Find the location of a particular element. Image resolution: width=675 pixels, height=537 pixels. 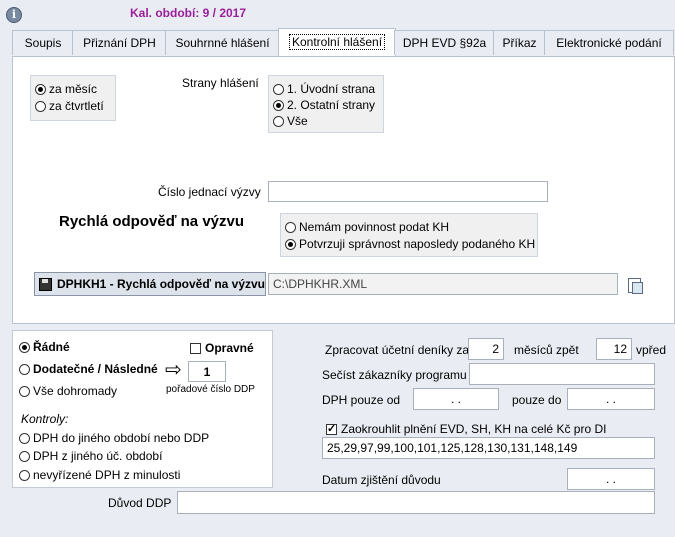

tab-kontrolni-hlaseni: Kontrolní hlášení is located at coordinates (337, 42).